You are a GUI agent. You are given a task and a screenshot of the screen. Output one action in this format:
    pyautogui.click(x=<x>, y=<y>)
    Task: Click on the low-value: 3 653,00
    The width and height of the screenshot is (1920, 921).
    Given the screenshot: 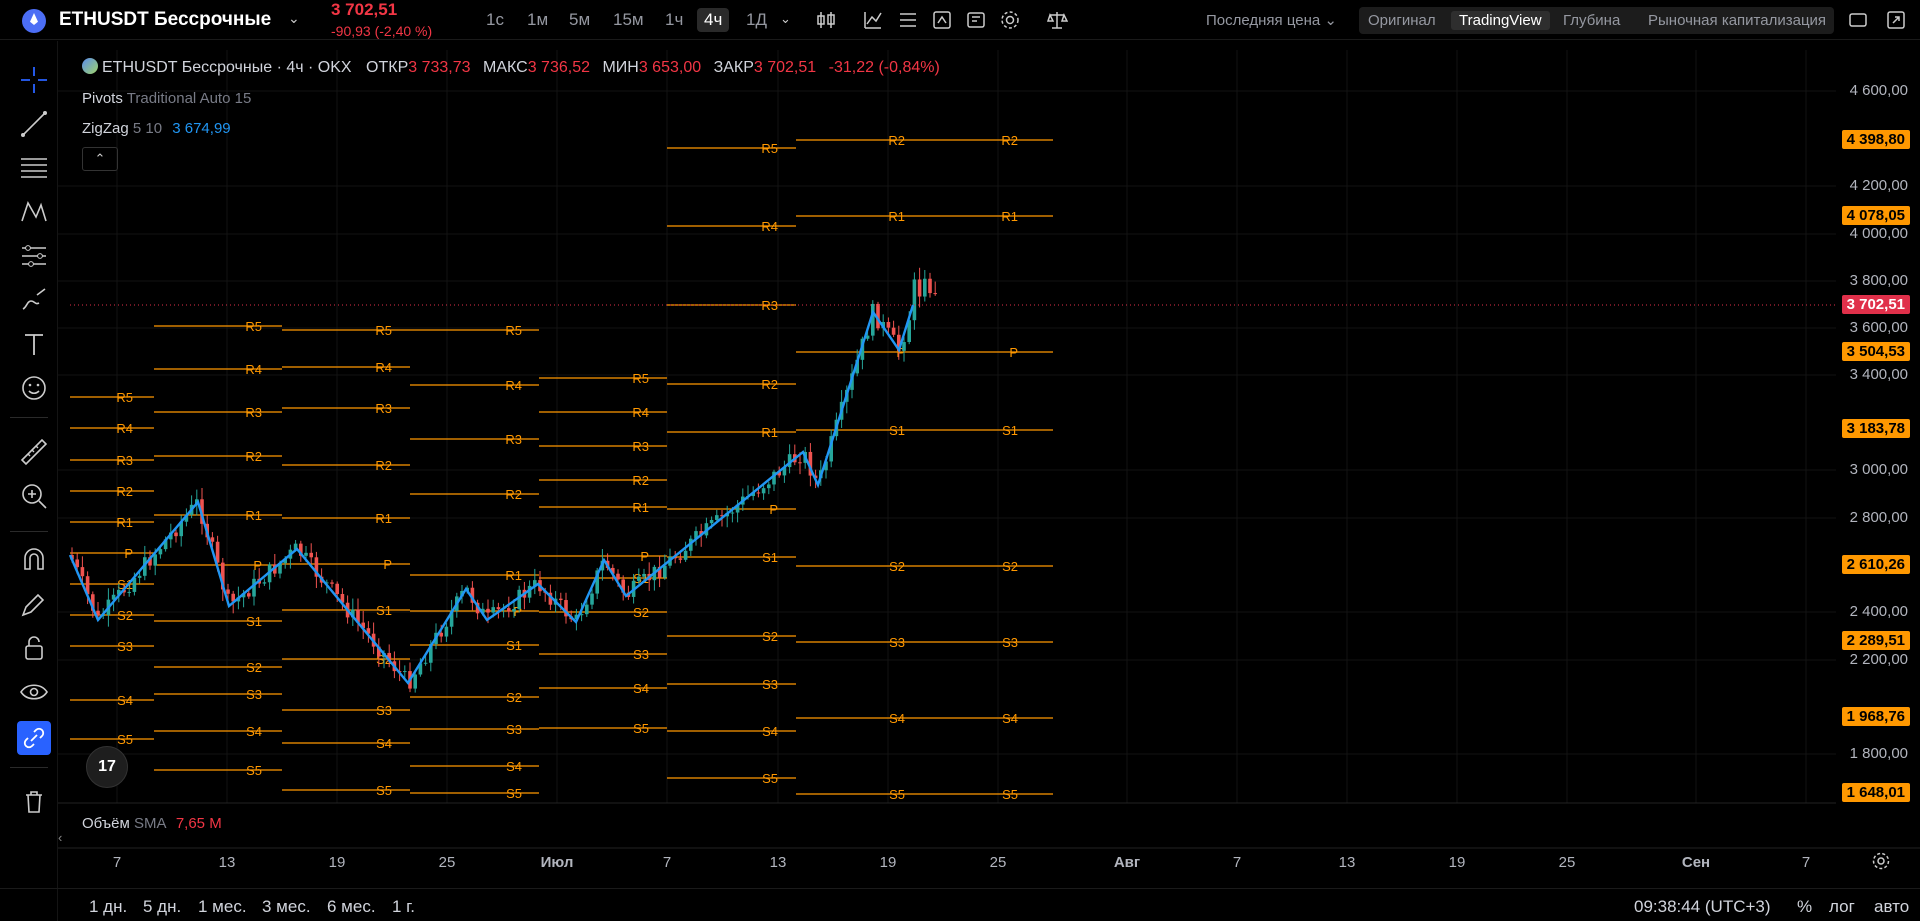 What is the action you would take?
    pyautogui.click(x=670, y=67)
    